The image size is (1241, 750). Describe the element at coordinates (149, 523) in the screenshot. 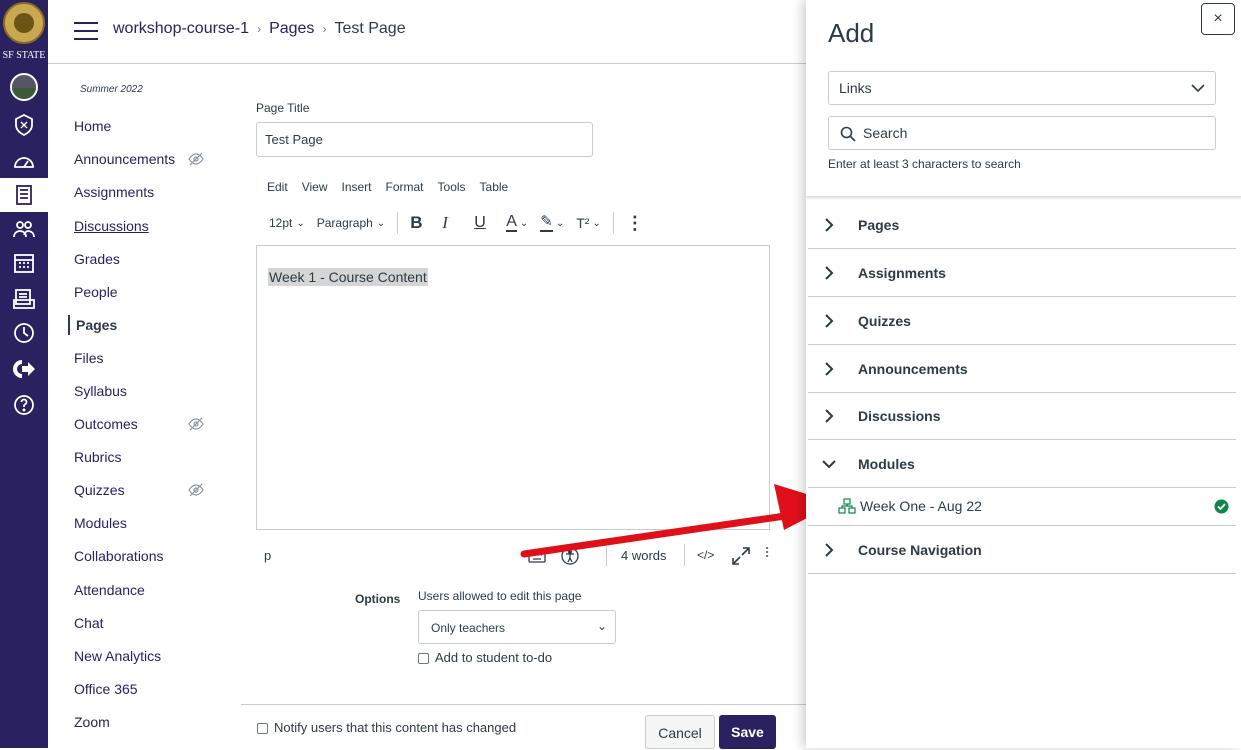

I see `course-nav-modules: Modules` at that location.